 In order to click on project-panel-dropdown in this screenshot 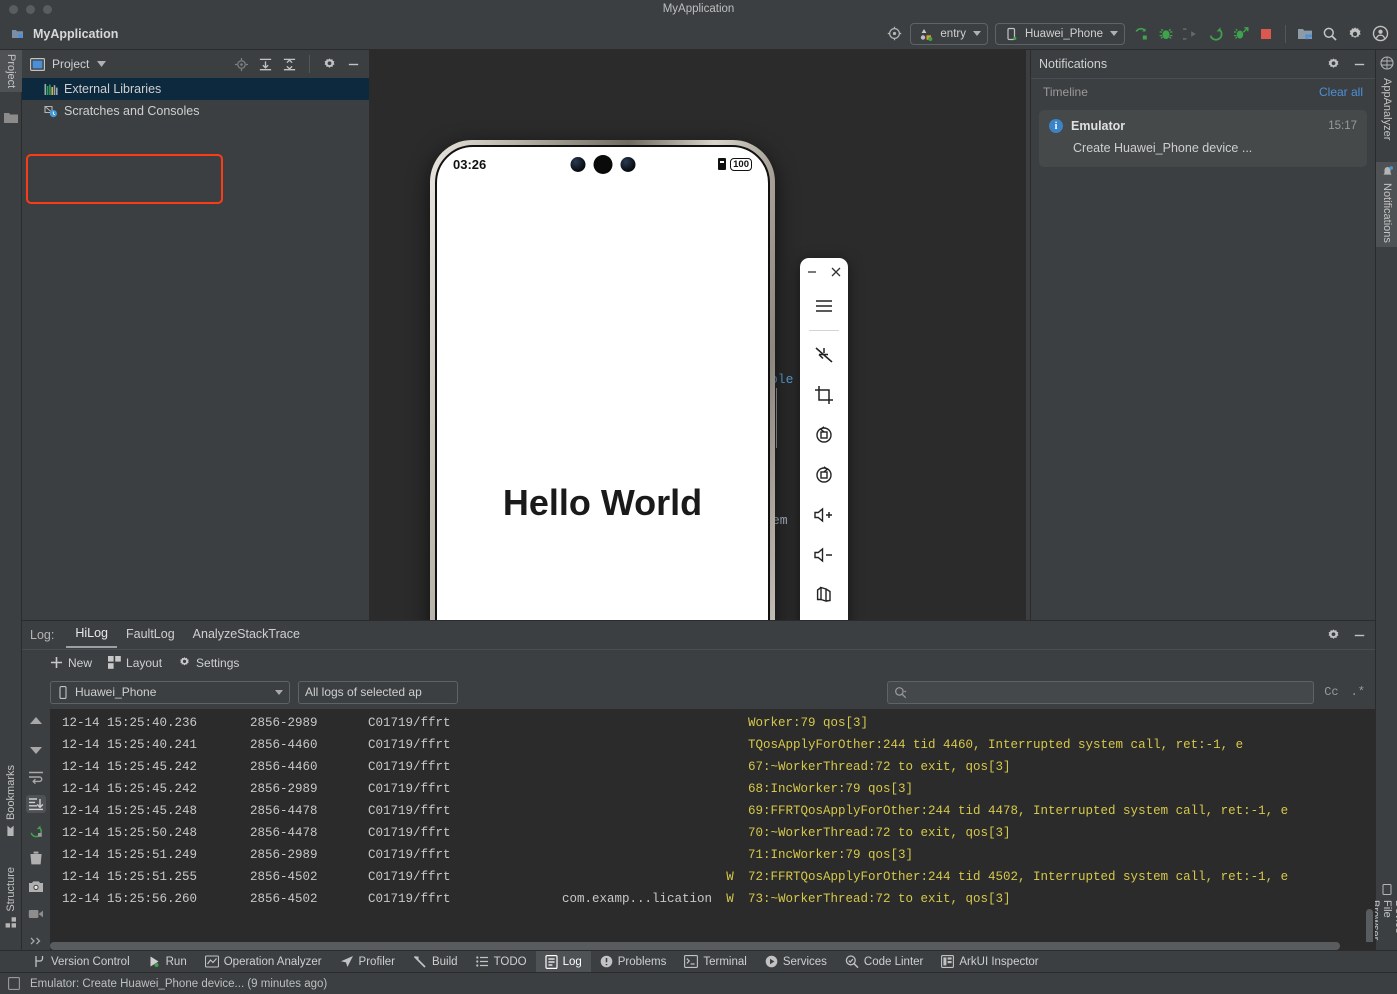, I will do `click(102, 64)`.